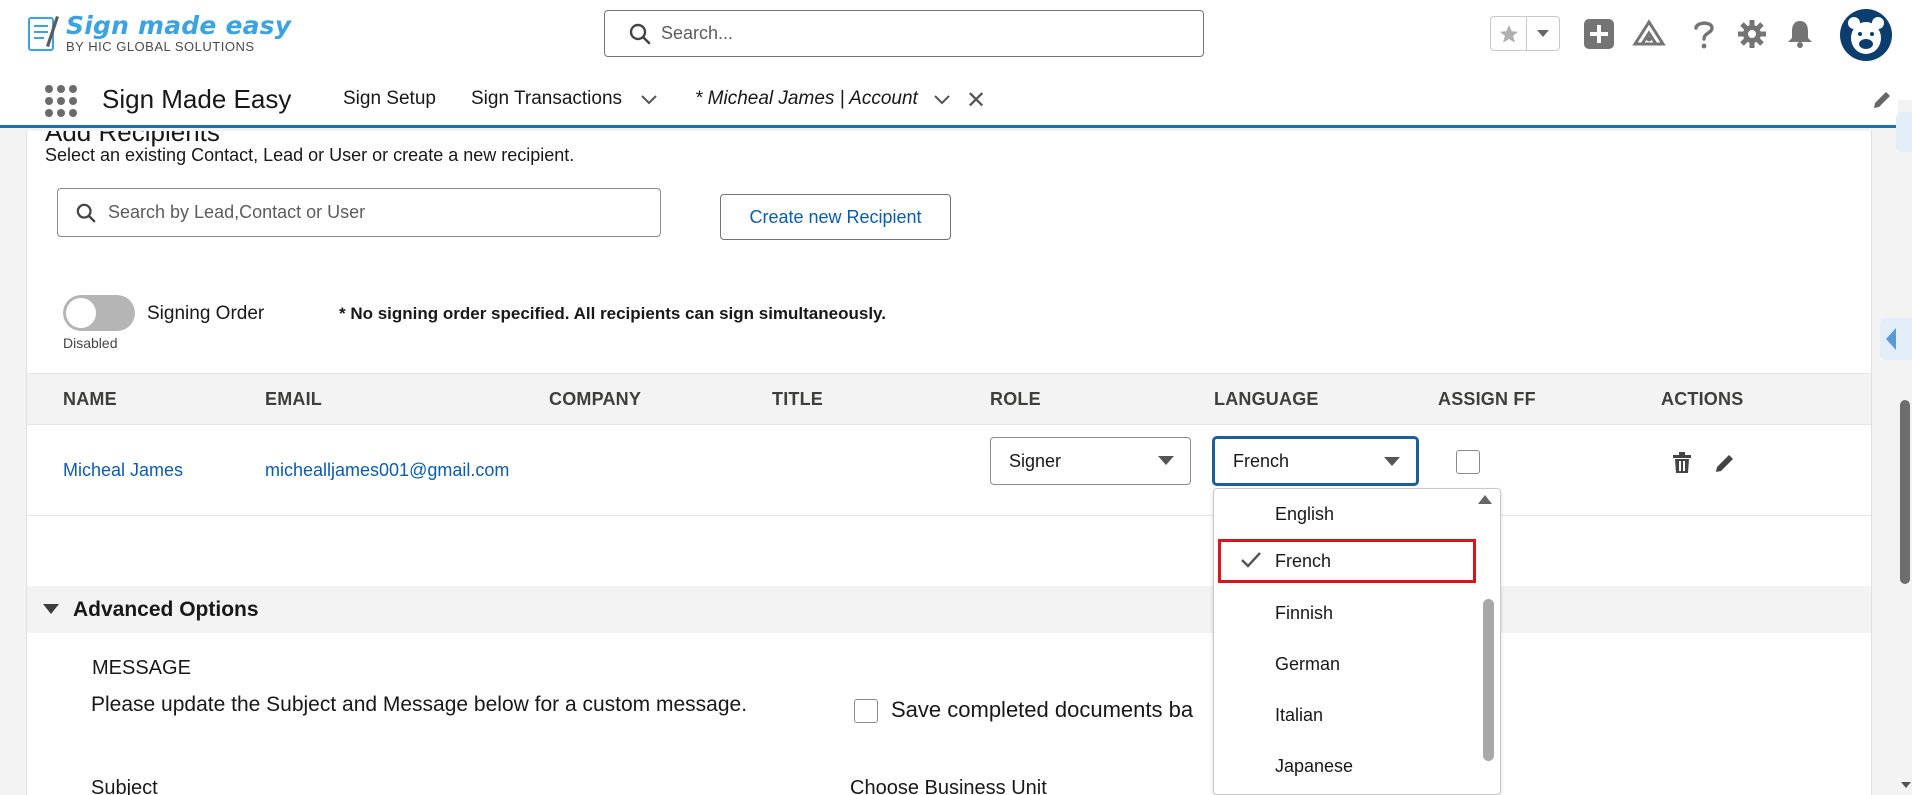  I want to click on column-header-language: LANGUAGE, so click(1266, 399).